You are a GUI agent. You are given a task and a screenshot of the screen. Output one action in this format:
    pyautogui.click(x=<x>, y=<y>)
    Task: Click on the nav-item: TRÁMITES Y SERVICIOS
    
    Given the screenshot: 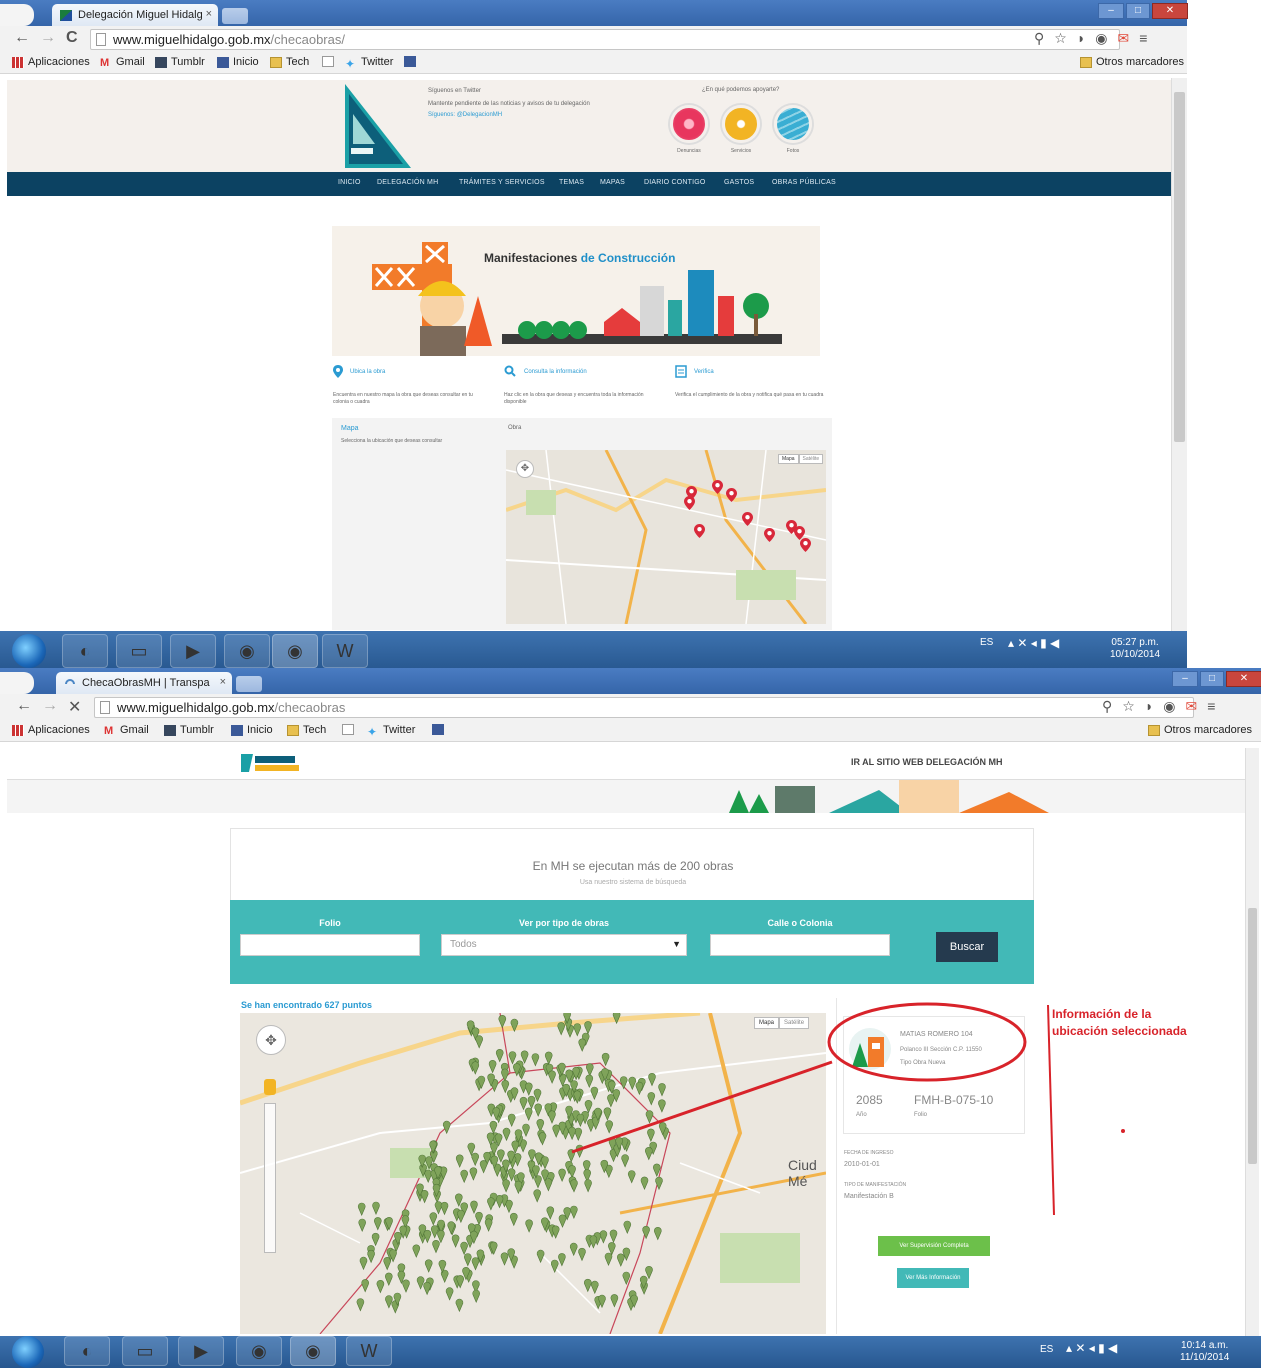 What is the action you would take?
    pyautogui.click(x=502, y=182)
    